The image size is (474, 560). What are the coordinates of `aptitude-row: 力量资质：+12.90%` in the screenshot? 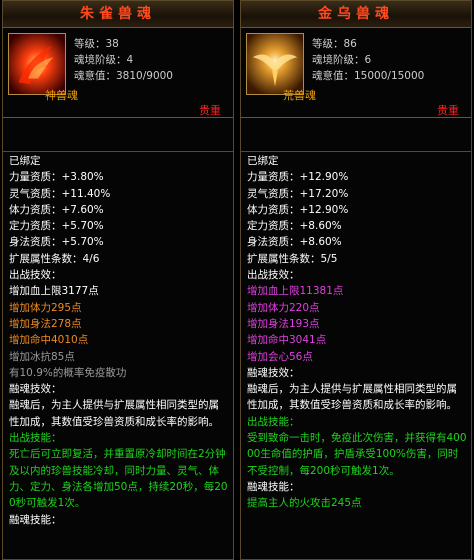 It's located at (357, 177).